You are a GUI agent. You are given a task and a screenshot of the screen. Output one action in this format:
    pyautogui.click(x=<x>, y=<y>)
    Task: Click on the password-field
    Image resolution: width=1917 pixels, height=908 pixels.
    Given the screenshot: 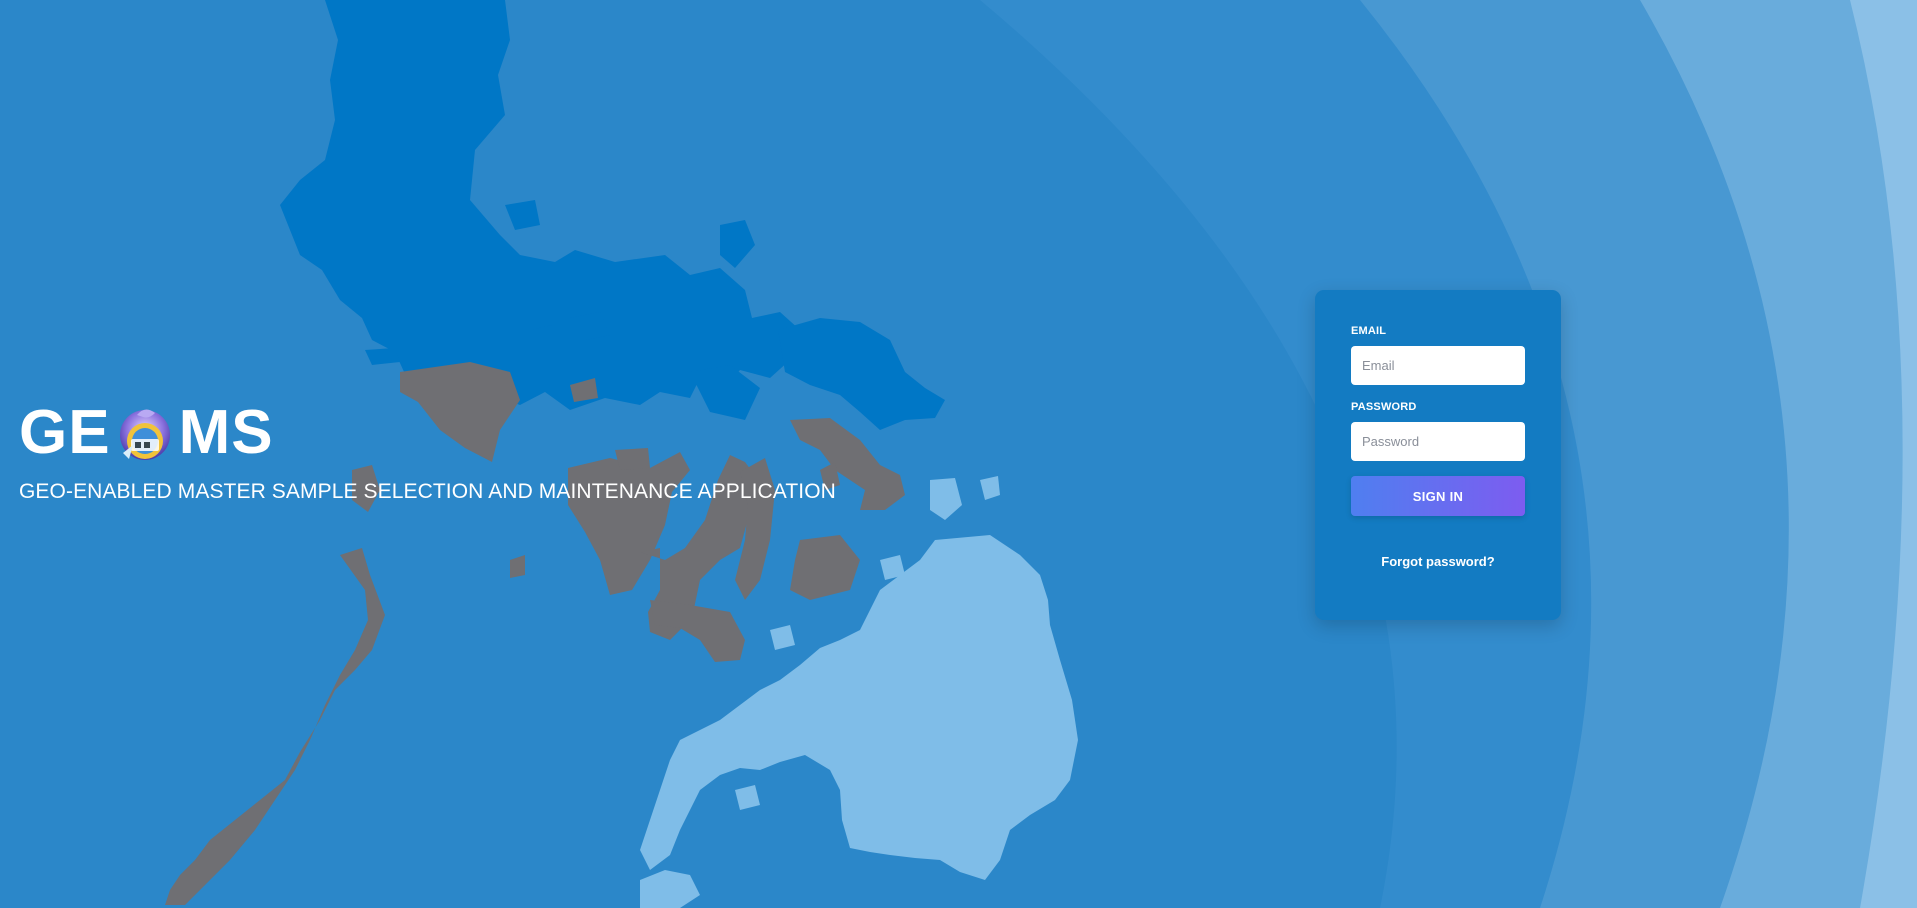 What is the action you would take?
    pyautogui.click(x=1438, y=441)
    